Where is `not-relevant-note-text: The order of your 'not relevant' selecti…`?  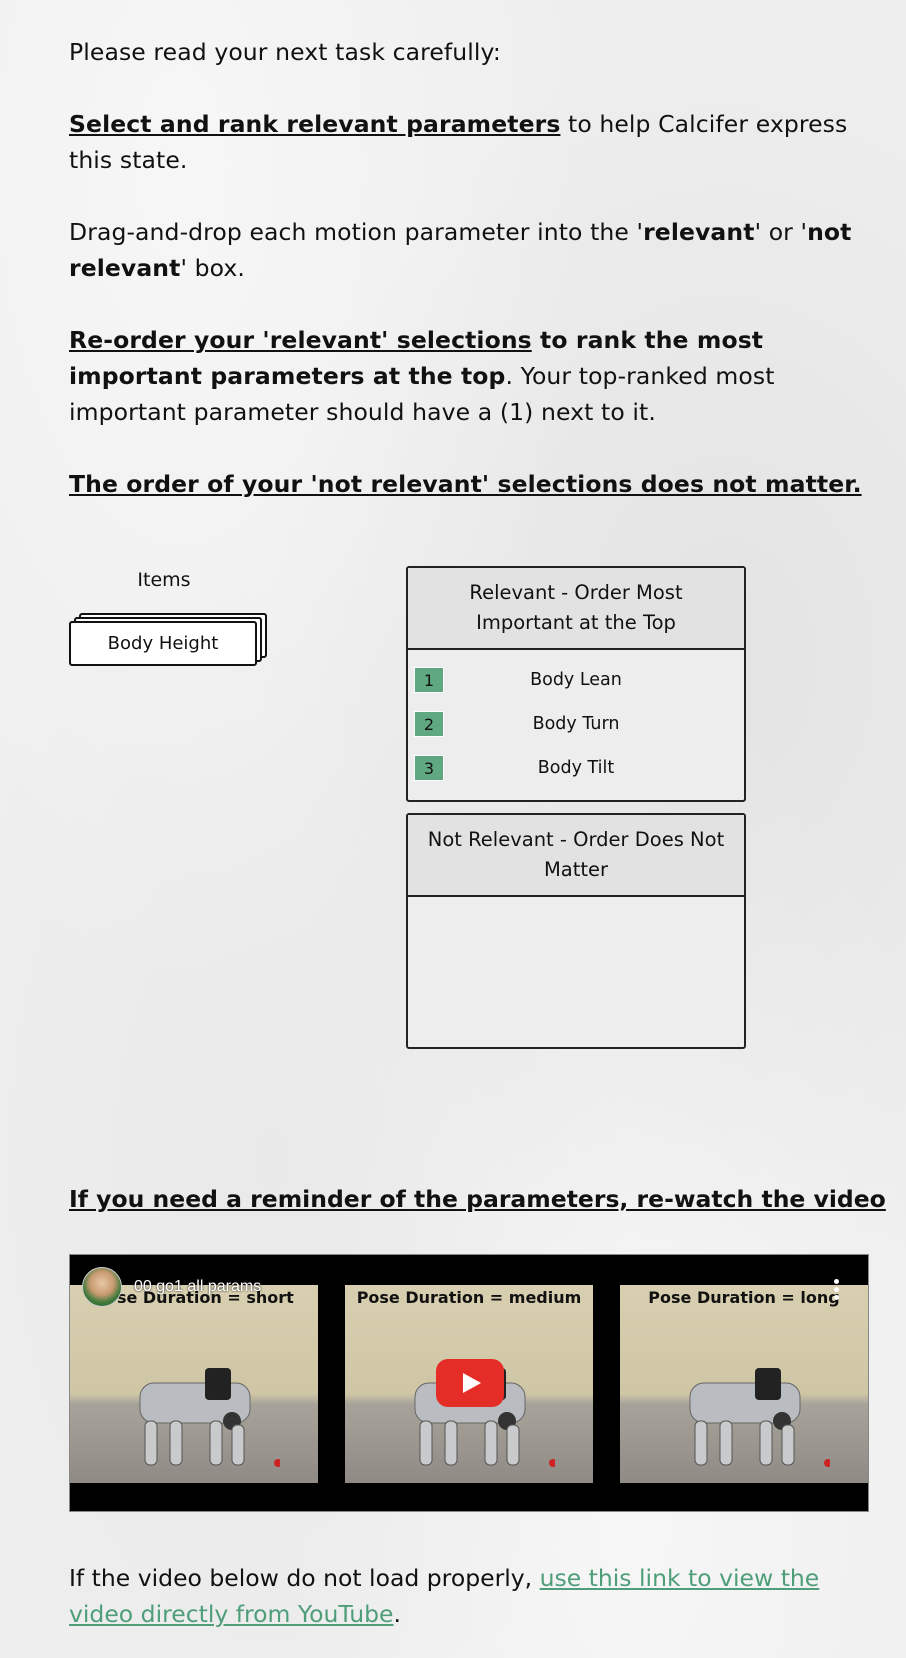
not-relevant-note-text: The order of your 'not relevant' selecti… is located at coordinates (465, 484).